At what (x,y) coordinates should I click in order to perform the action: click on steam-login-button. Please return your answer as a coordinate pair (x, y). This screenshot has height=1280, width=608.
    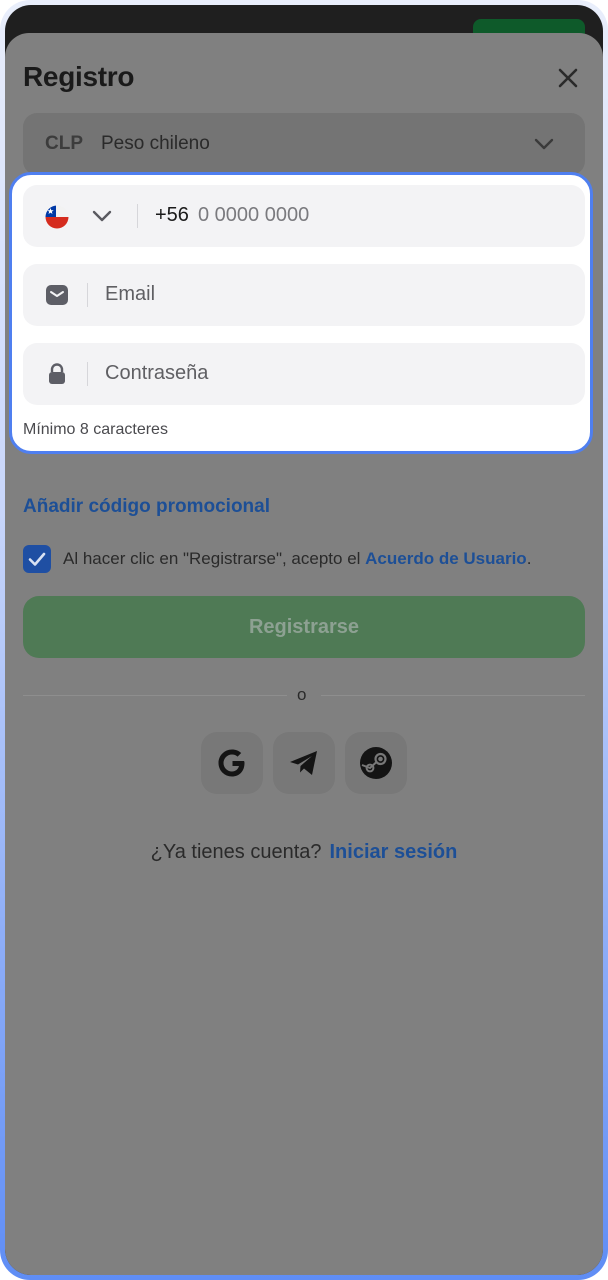
    Looking at the image, I should click on (376, 763).